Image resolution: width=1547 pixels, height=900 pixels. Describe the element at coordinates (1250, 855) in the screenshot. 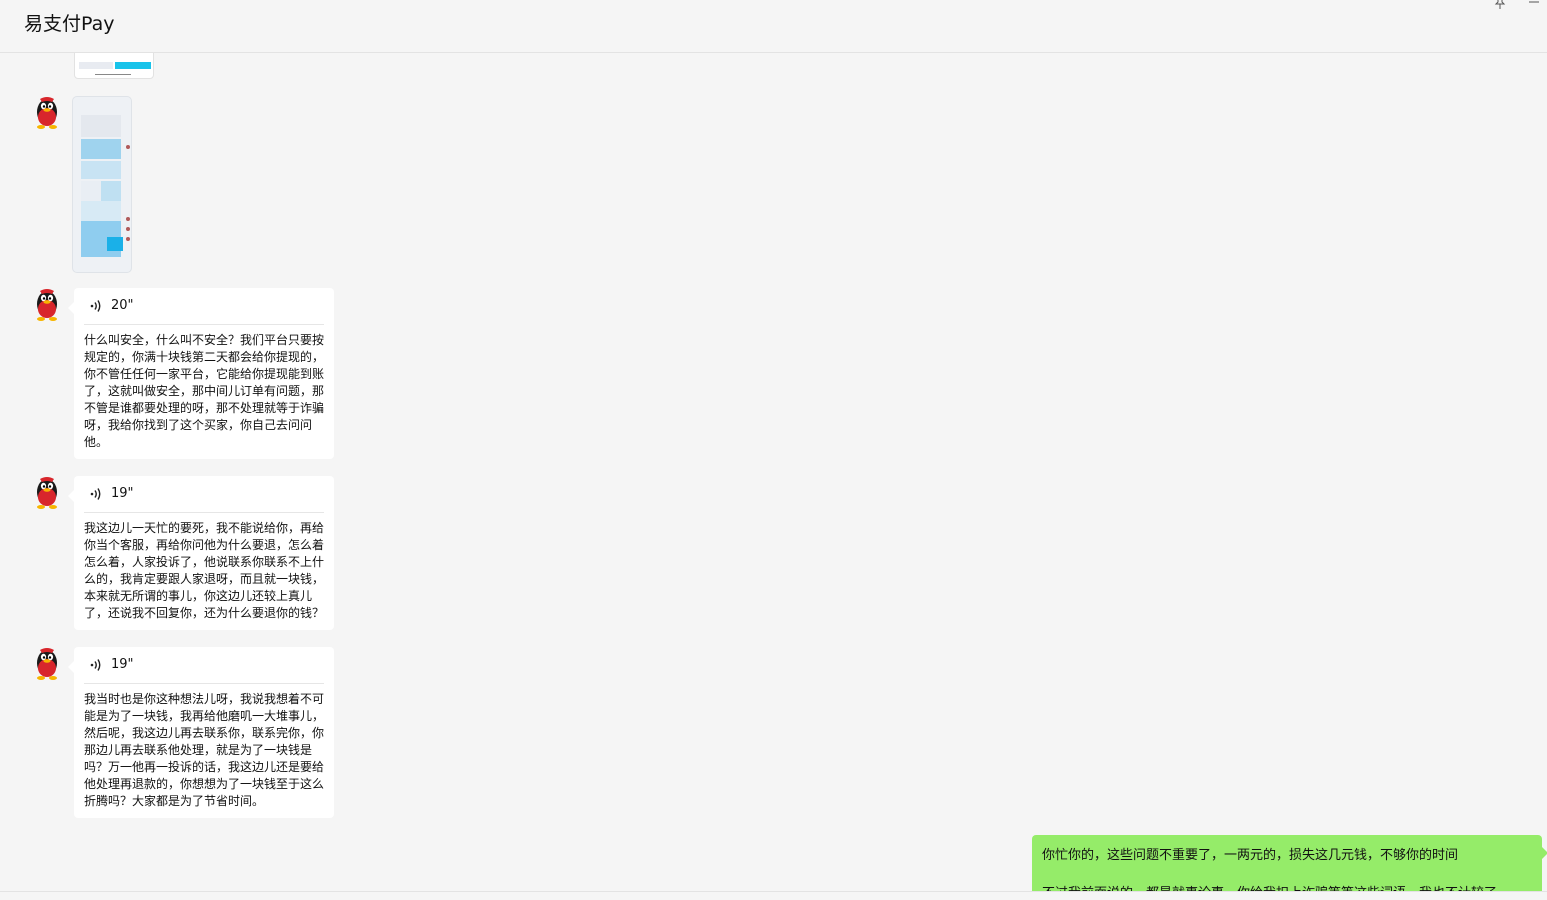

I see `message-text: 你忙你的，这些问题不重要了，一两元的，损失这几元钱，不够你的时间` at that location.